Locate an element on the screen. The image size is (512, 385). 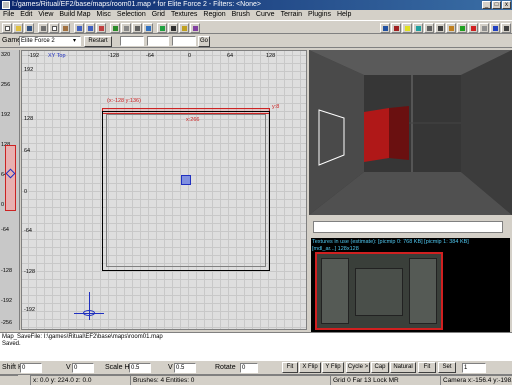
menu-help: Help is located at coordinates (344, 15).